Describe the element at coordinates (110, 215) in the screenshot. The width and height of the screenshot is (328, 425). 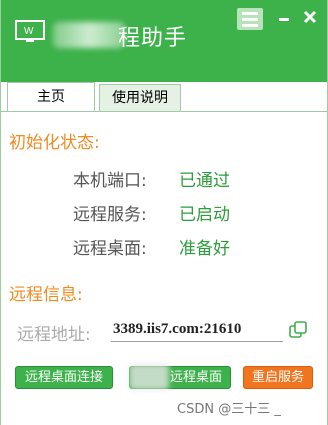
I see `remote-service-label: 远程服务:` at that location.